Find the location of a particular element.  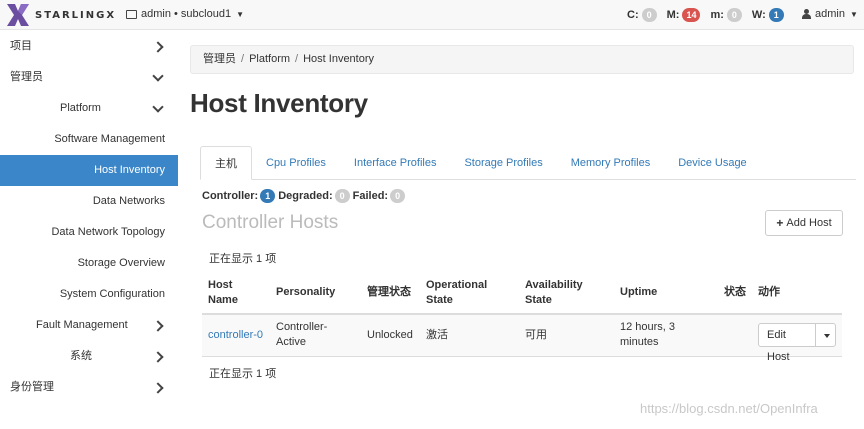

sidebar-item-storage-overview: Storage Overview is located at coordinates (89, 263).